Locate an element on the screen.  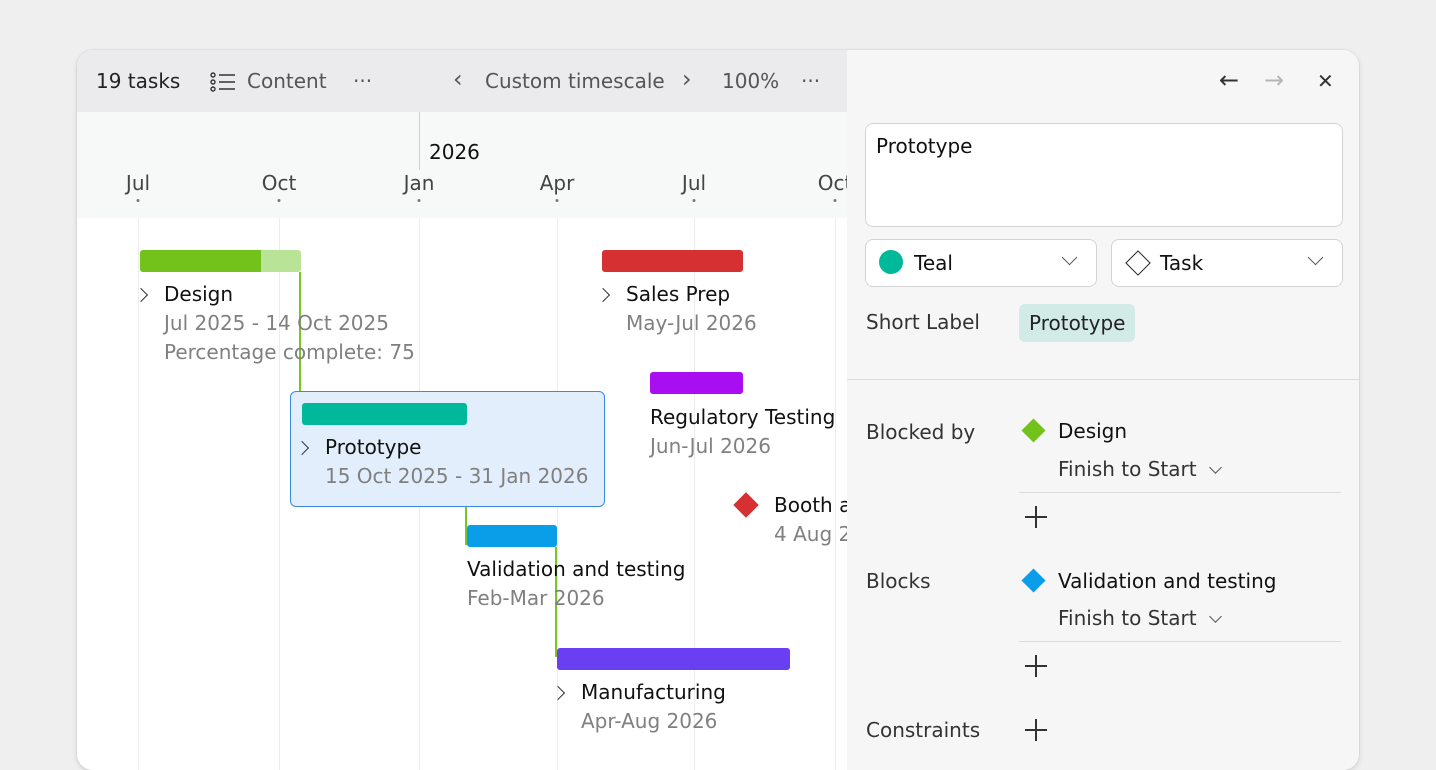
constraints-title: Constraints is located at coordinates (923, 730).